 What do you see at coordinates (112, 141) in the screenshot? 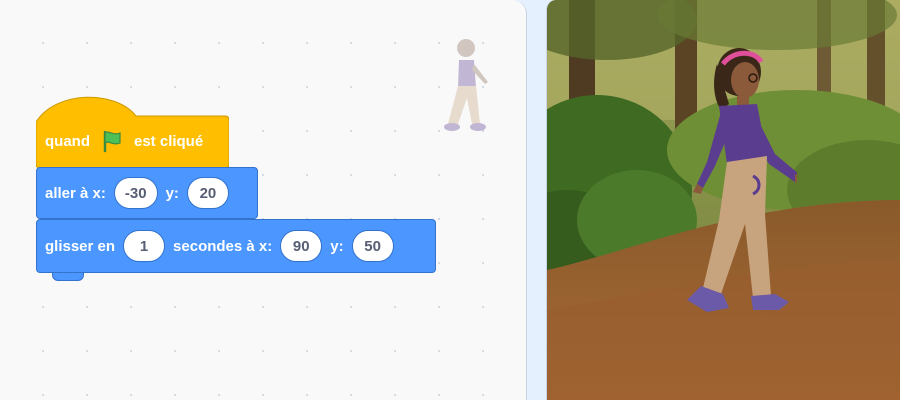
I see `green-flag-icon` at bounding box center [112, 141].